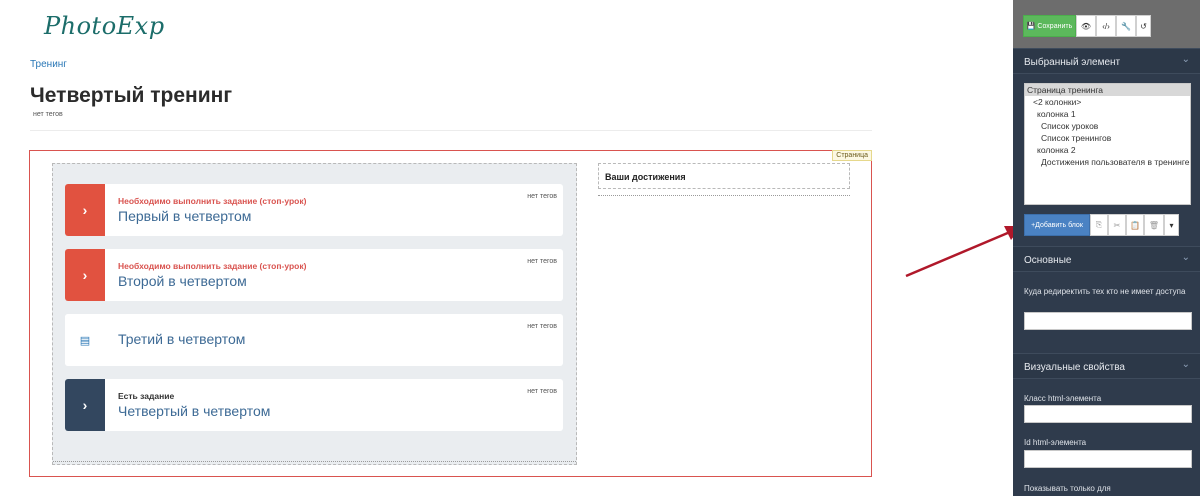 This screenshot has width=1200, height=496. Describe the element at coordinates (1107, 114) in the screenshot. I see `tree-item: колонка 1` at that location.